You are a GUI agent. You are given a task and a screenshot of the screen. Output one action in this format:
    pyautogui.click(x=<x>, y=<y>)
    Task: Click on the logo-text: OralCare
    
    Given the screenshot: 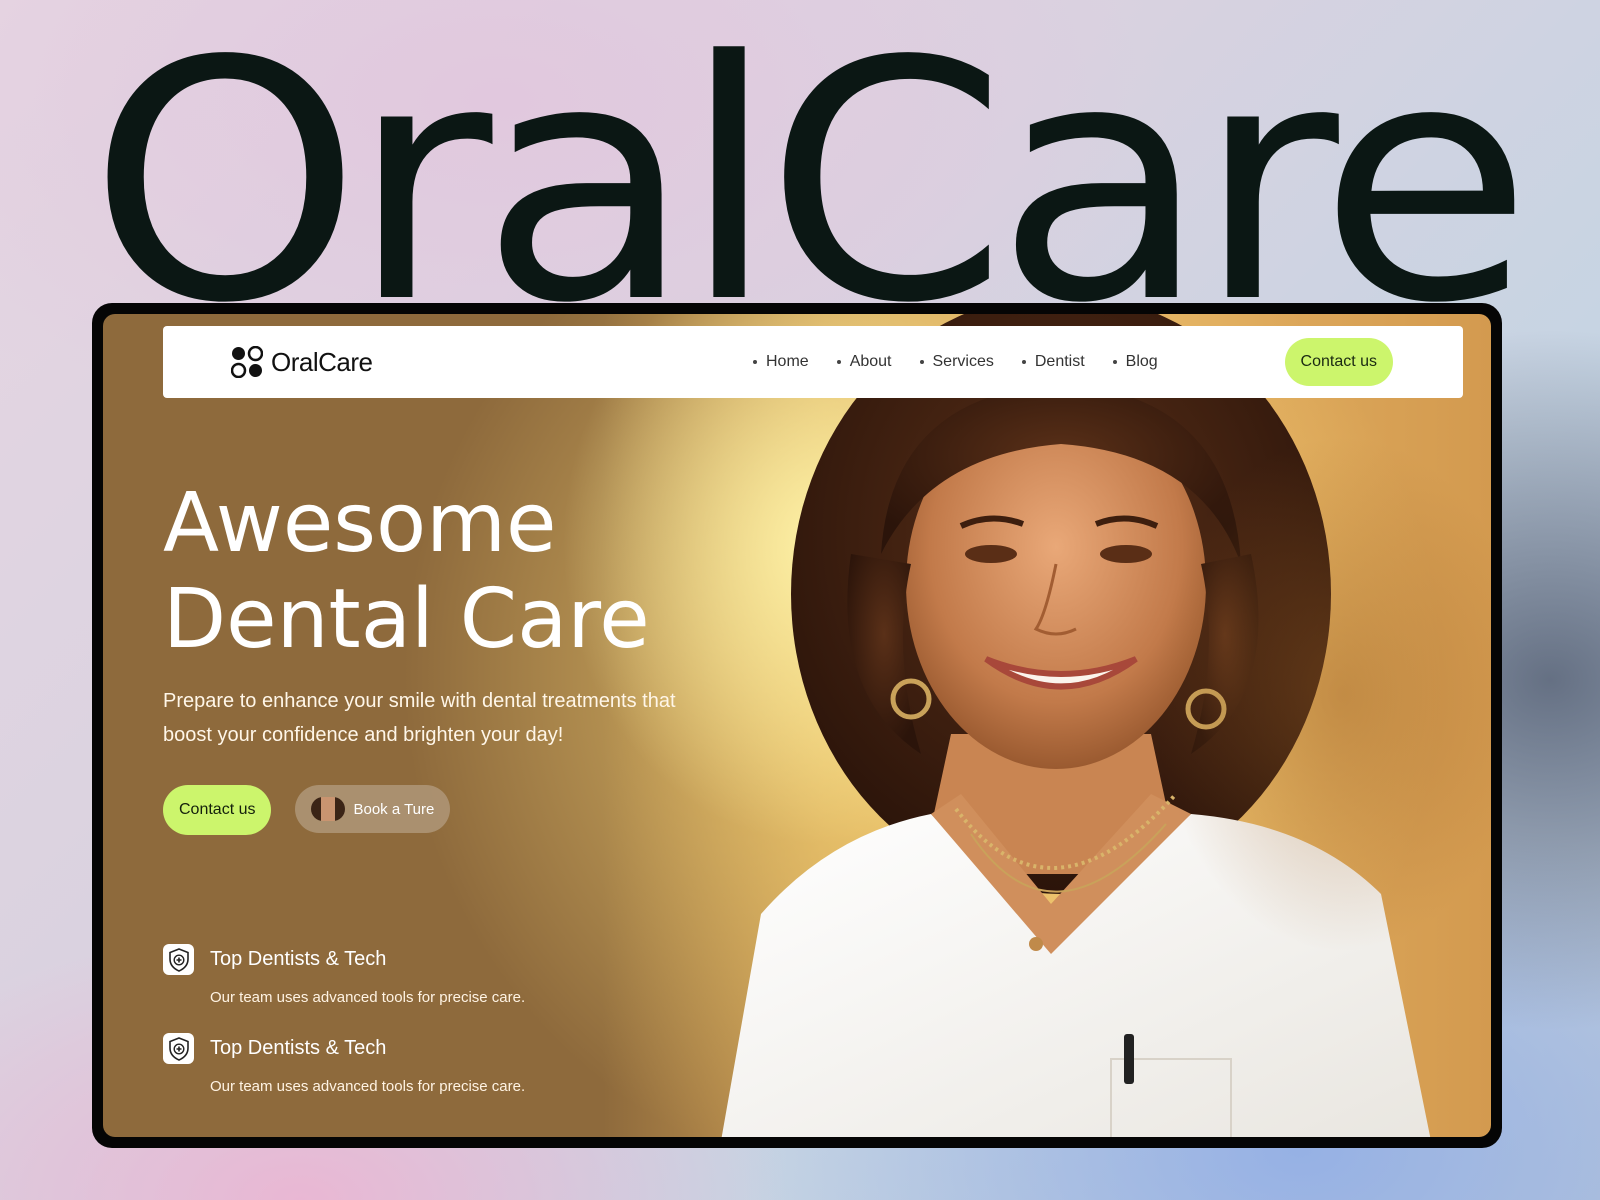 What is the action you would take?
    pyautogui.click(x=322, y=361)
    